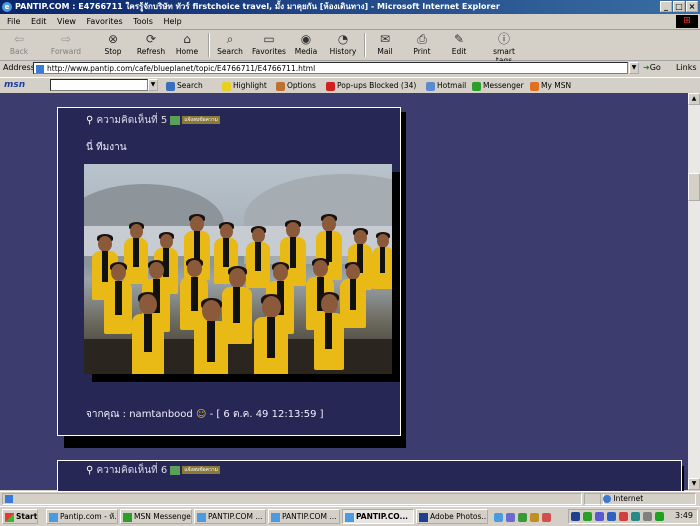  I want to click on history-button: ◔ History, so click(343, 45).